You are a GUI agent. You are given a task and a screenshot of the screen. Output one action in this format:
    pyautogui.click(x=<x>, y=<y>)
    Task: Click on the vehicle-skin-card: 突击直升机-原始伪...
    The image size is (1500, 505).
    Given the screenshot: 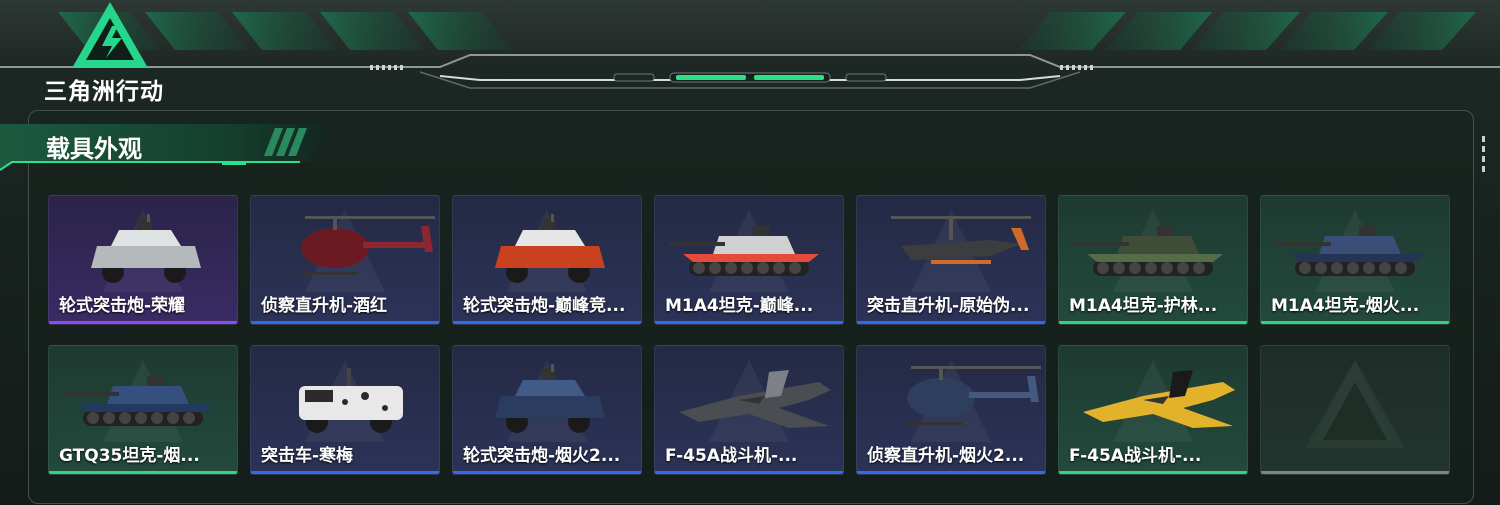 What is the action you would take?
    pyautogui.click(x=951, y=260)
    